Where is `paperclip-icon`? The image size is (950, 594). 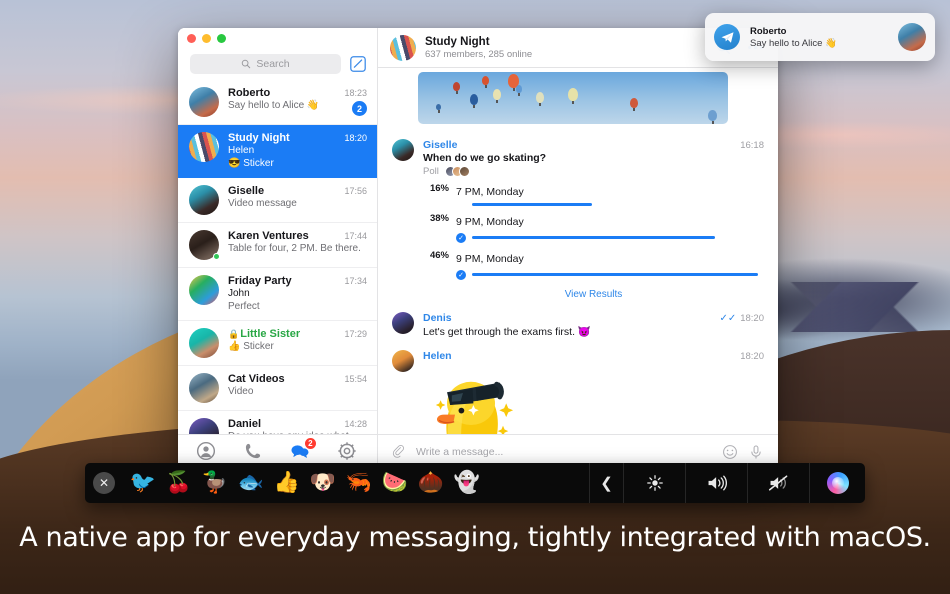
paperclip-icon is located at coordinates (398, 452).